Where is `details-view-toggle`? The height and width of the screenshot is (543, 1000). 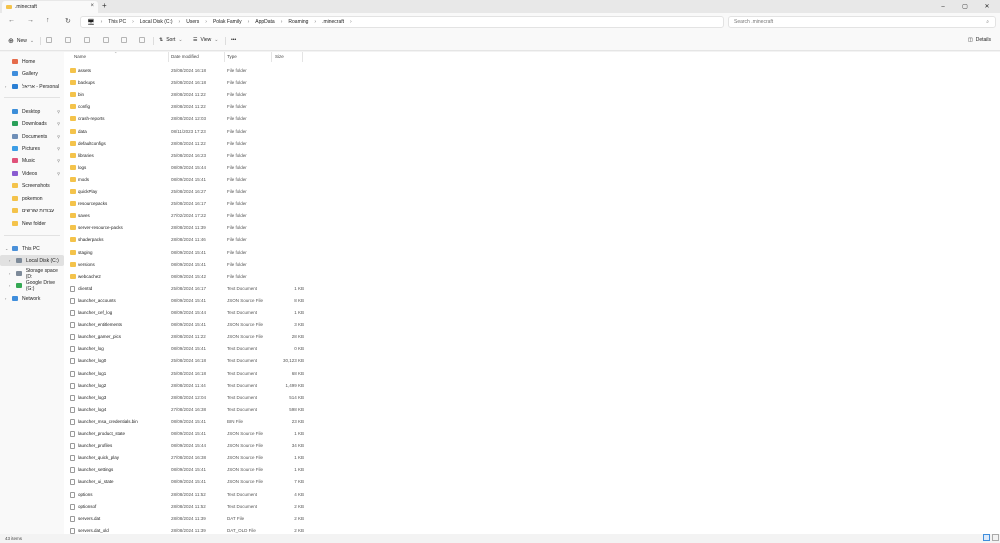
details-view-toggle is located at coordinates (986, 537).